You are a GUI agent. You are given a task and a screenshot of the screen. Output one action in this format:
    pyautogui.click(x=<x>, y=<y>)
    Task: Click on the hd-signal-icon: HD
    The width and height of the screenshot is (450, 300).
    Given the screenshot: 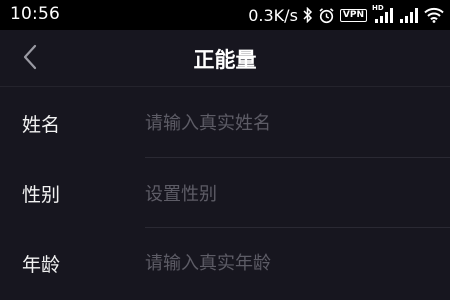 What is the action you would take?
    pyautogui.click(x=383, y=14)
    